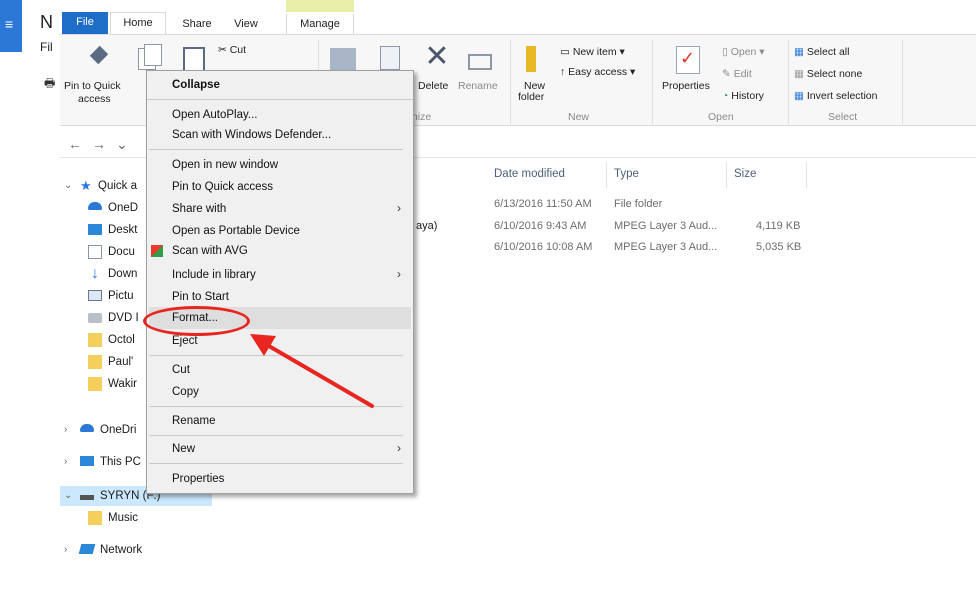 The height and width of the screenshot is (614, 976). What do you see at coordinates (92, 86) in the screenshot?
I see `pin-to-quick-access-label-1: Pin to Quick` at bounding box center [92, 86].